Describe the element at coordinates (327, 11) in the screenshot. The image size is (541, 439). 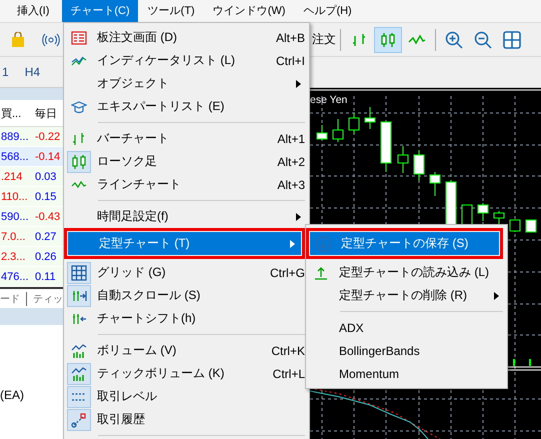
I see `menu-title: ヘルプ(H)` at that location.